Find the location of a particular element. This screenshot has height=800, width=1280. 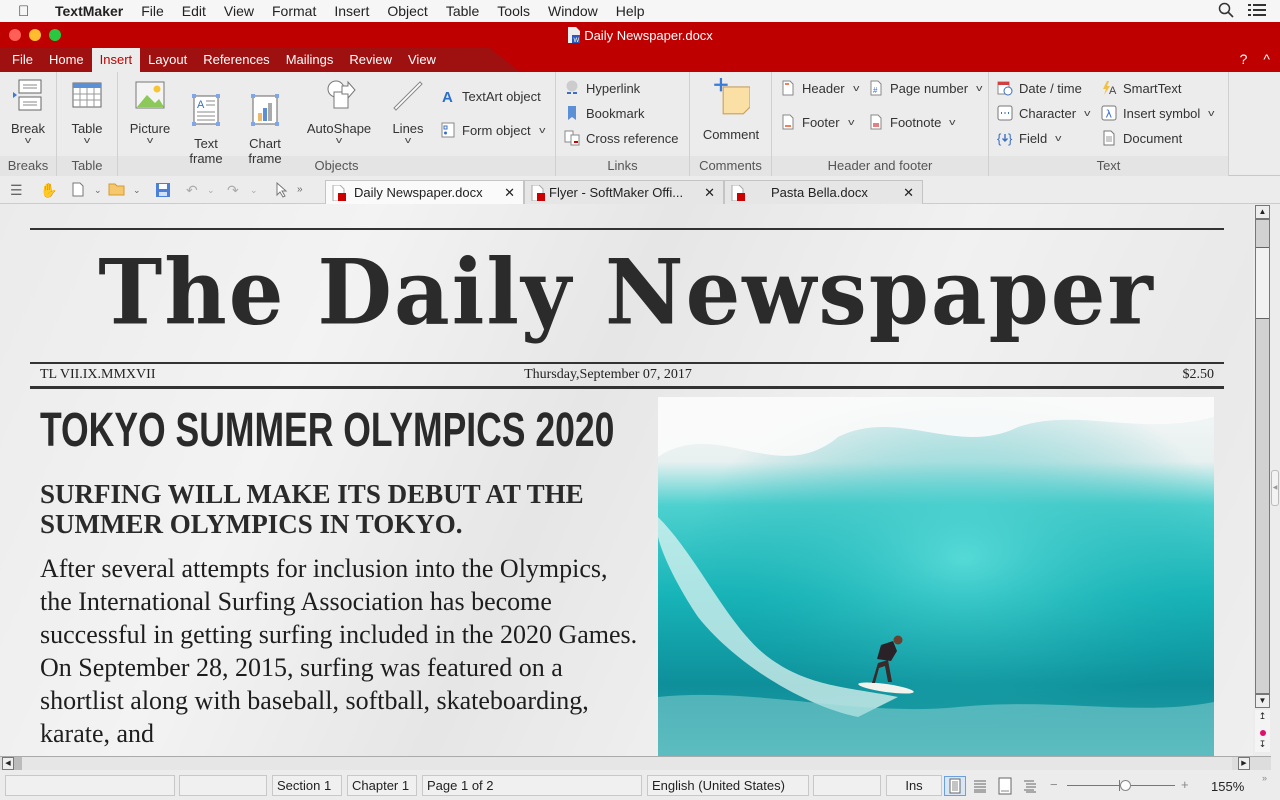

tab-layout: Layout is located at coordinates (167, 60).